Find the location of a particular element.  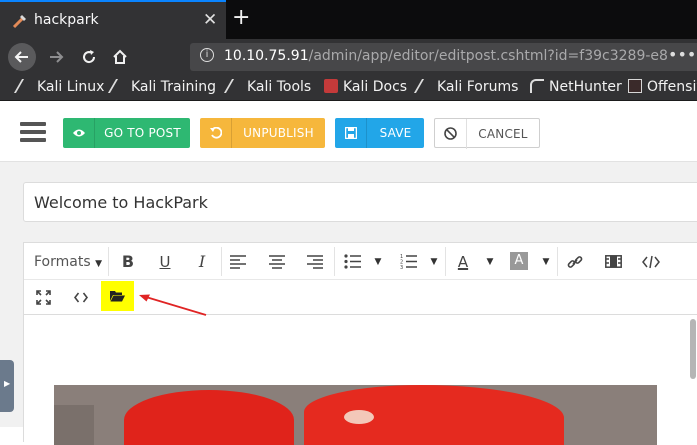

bookmark-nethunter: NetHunter is located at coordinates (576, 87).